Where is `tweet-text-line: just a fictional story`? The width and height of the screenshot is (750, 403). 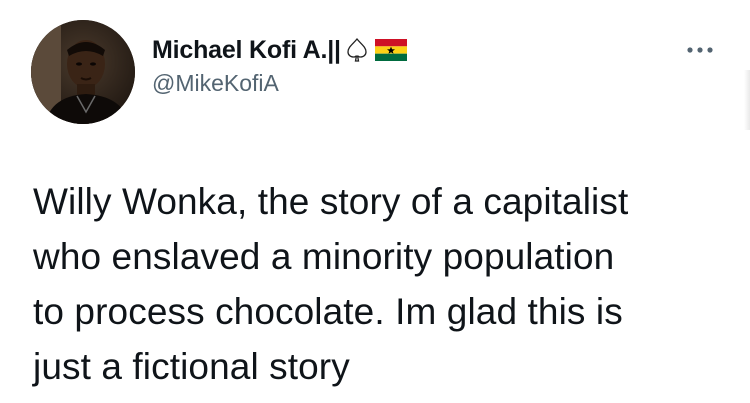 tweet-text-line: just a fictional story is located at coordinates (191, 366).